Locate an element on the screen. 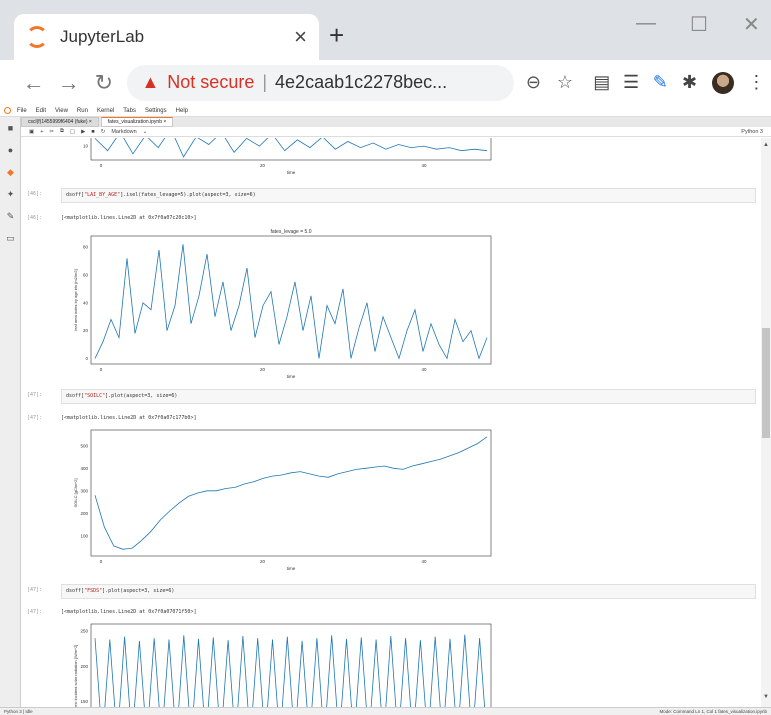  run-icon: ▶ is located at coordinates (83, 132).